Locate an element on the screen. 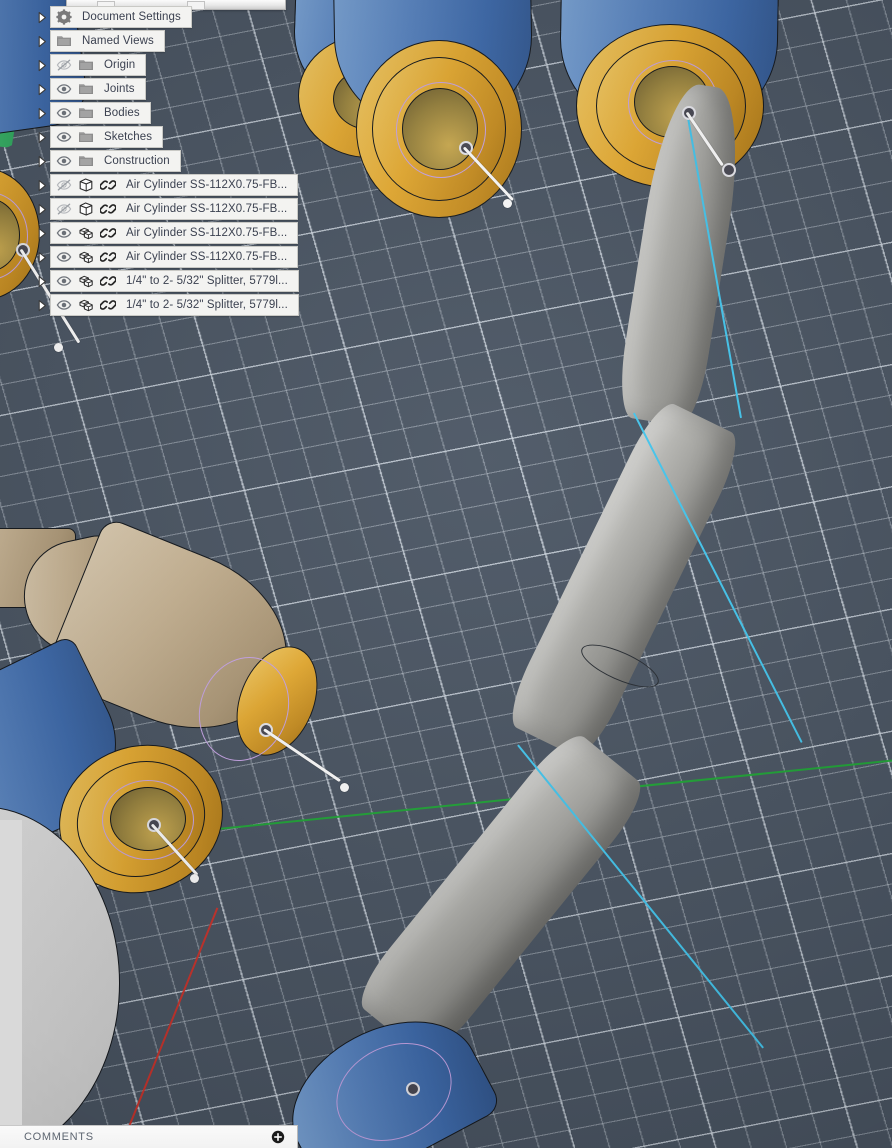 This screenshot has height=1148, width=892. browser-panel-background is located at coordinates (11, 973).